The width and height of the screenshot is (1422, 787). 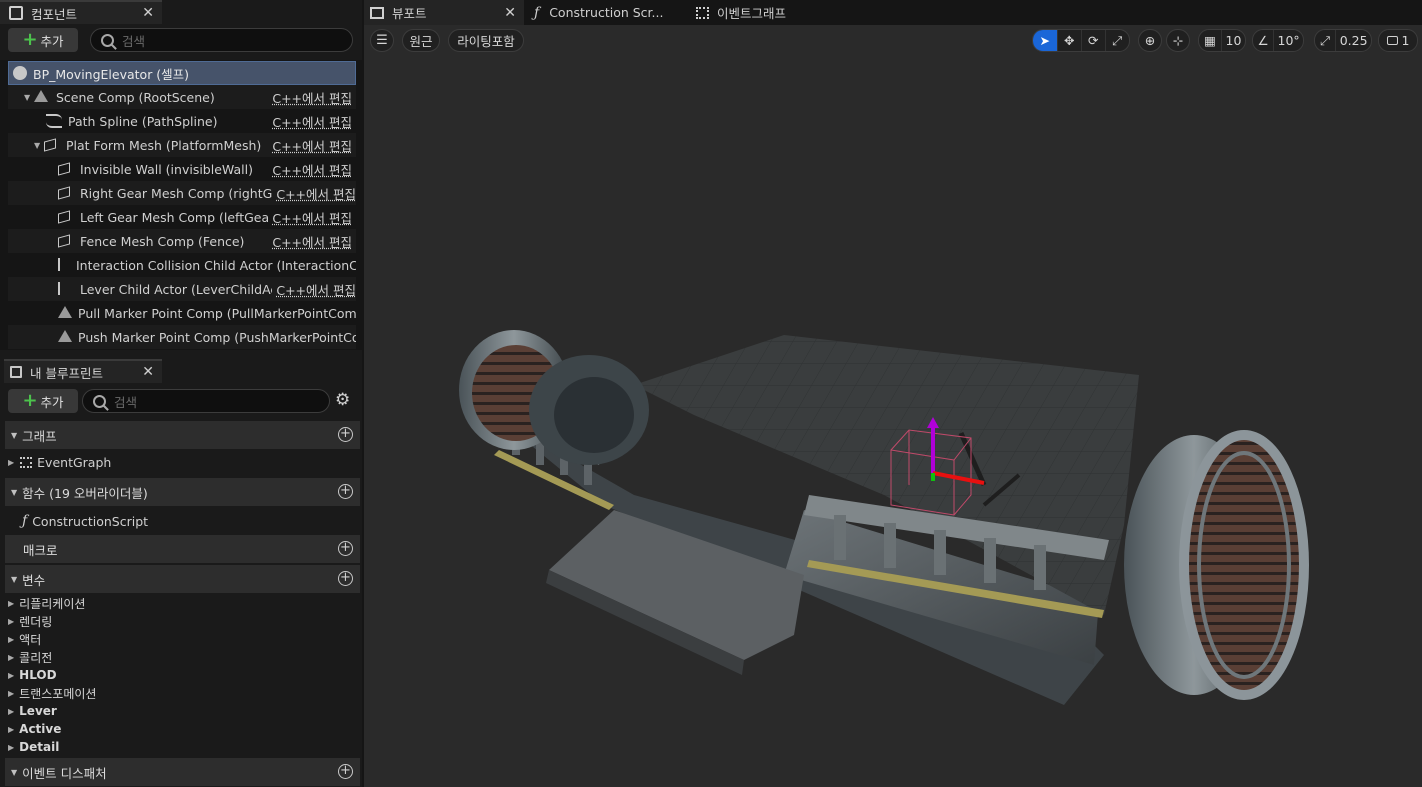 What do you see at coordinates (702, 12) in the screenshot?
I see `event-graph-icon` at bounding box center [702, 12].